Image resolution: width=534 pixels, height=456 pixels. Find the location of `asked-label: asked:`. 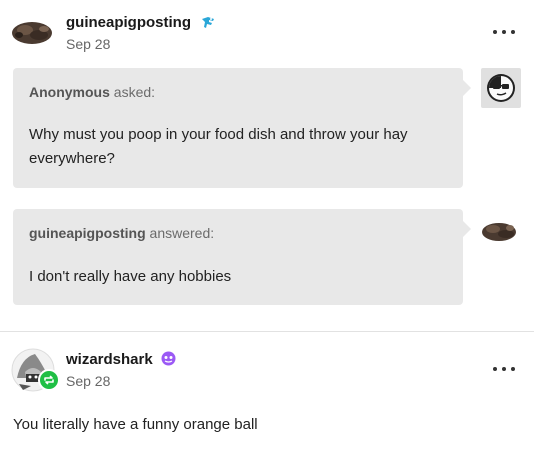

asked-label: asked: is located at coordinates (134, 92).